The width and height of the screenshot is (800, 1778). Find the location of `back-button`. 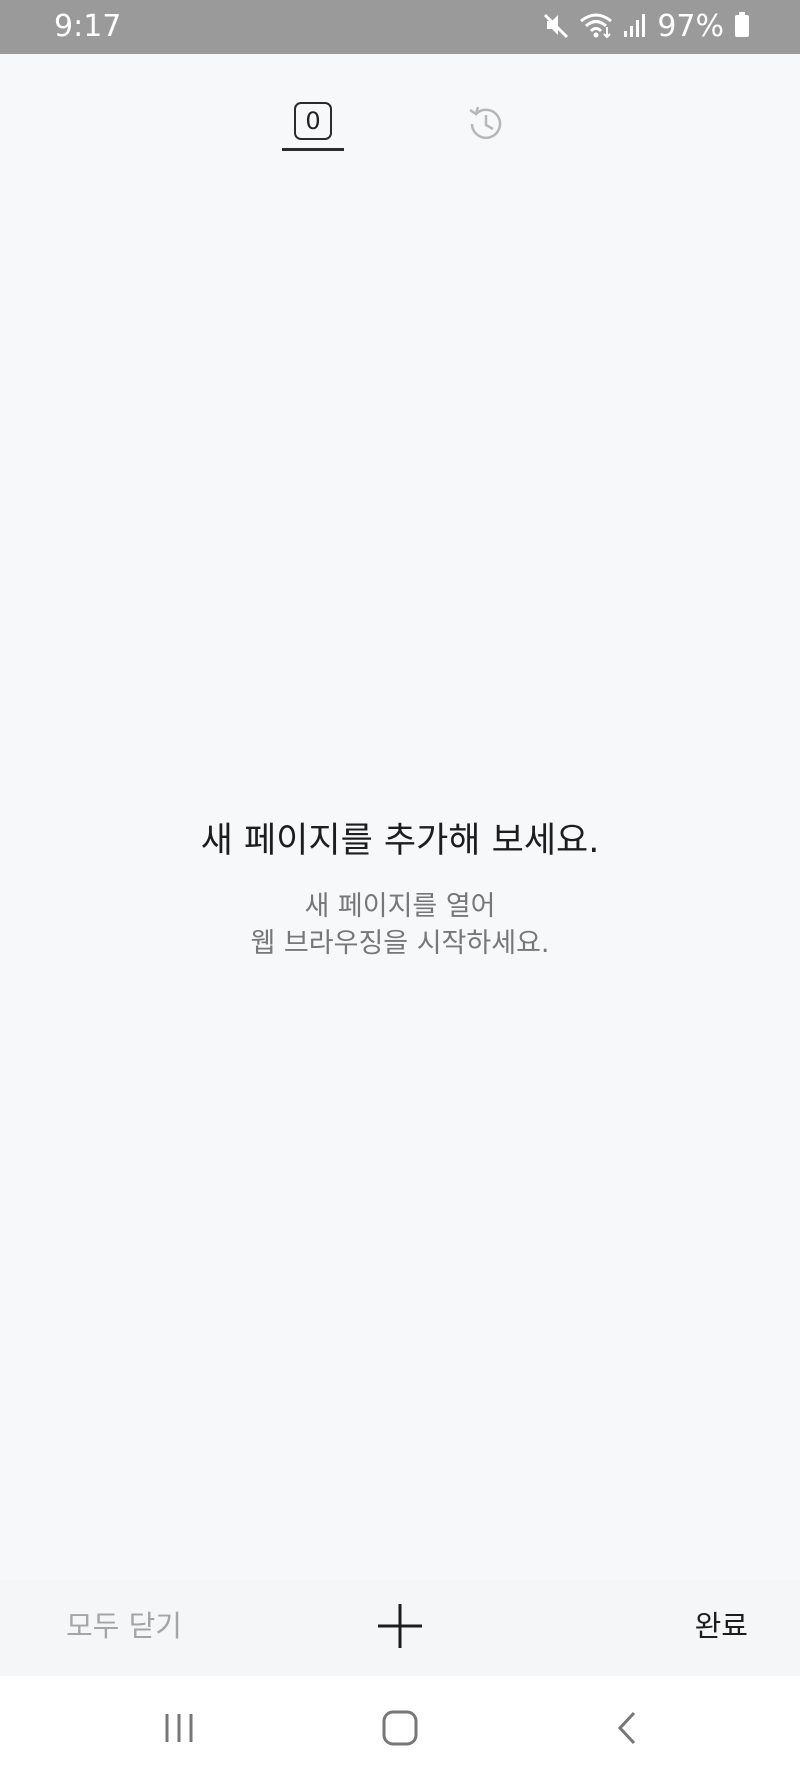

back-button is located at coordinates (627, 1728).